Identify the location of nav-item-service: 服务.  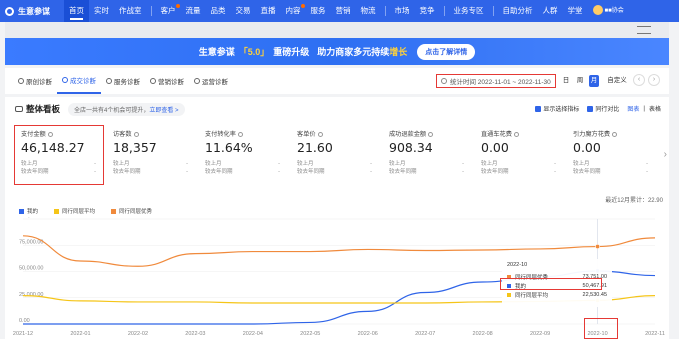
(318, 11).